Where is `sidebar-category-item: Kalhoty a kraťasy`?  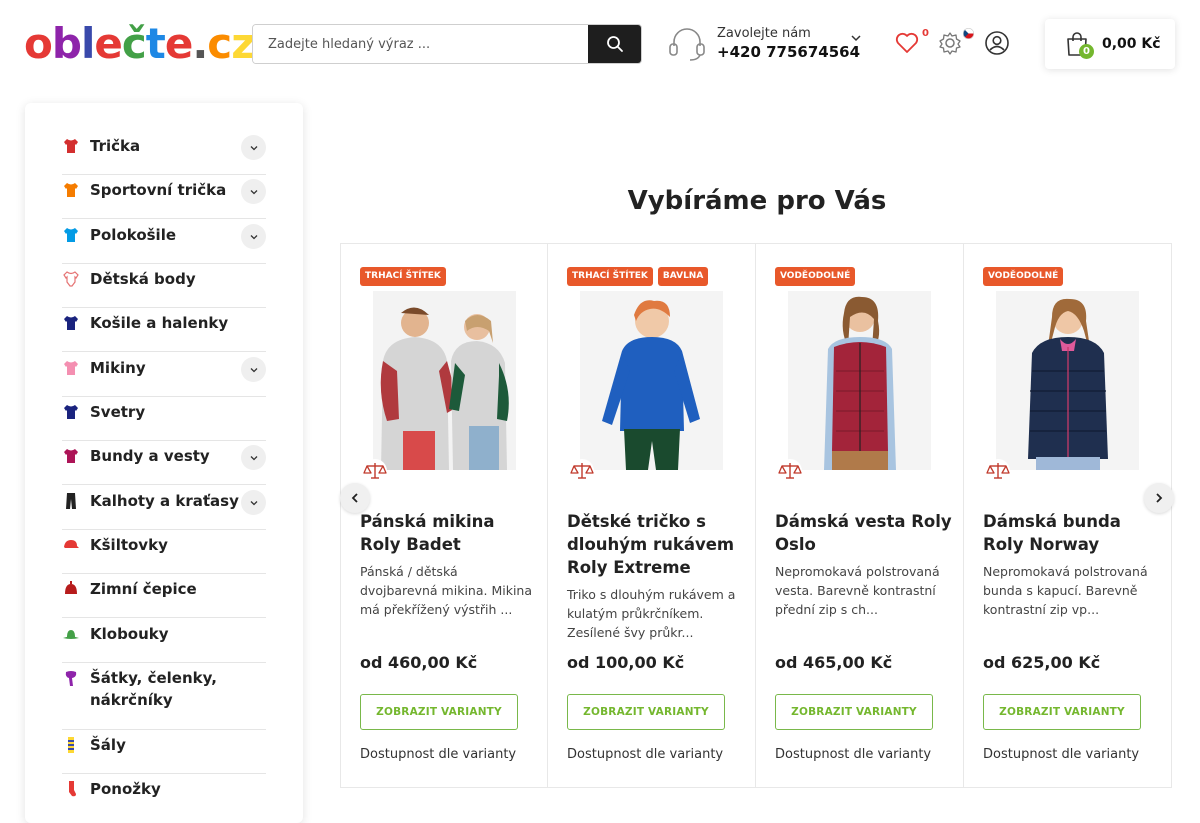
sidebar-category-item: Kalhoty a kraťasy is located at coordinates (164, 508).